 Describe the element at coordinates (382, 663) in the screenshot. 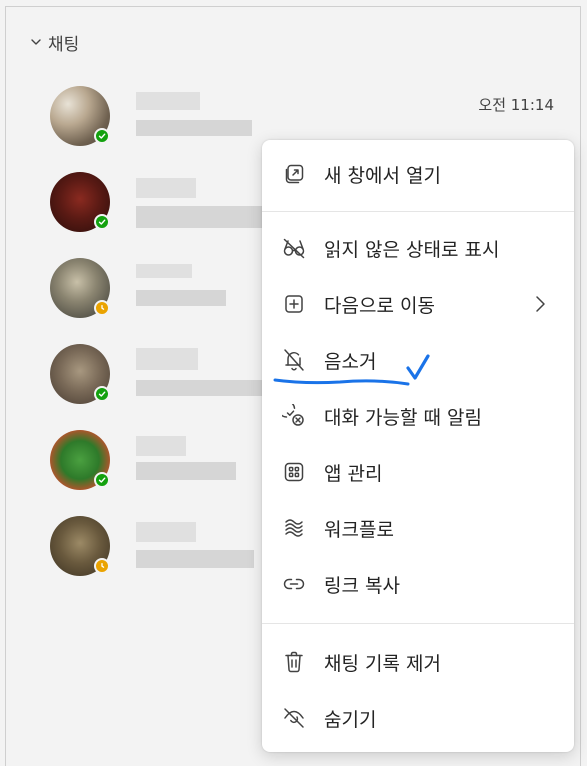

I see `menu-item-label: 채팅 기록 제거` at that location.